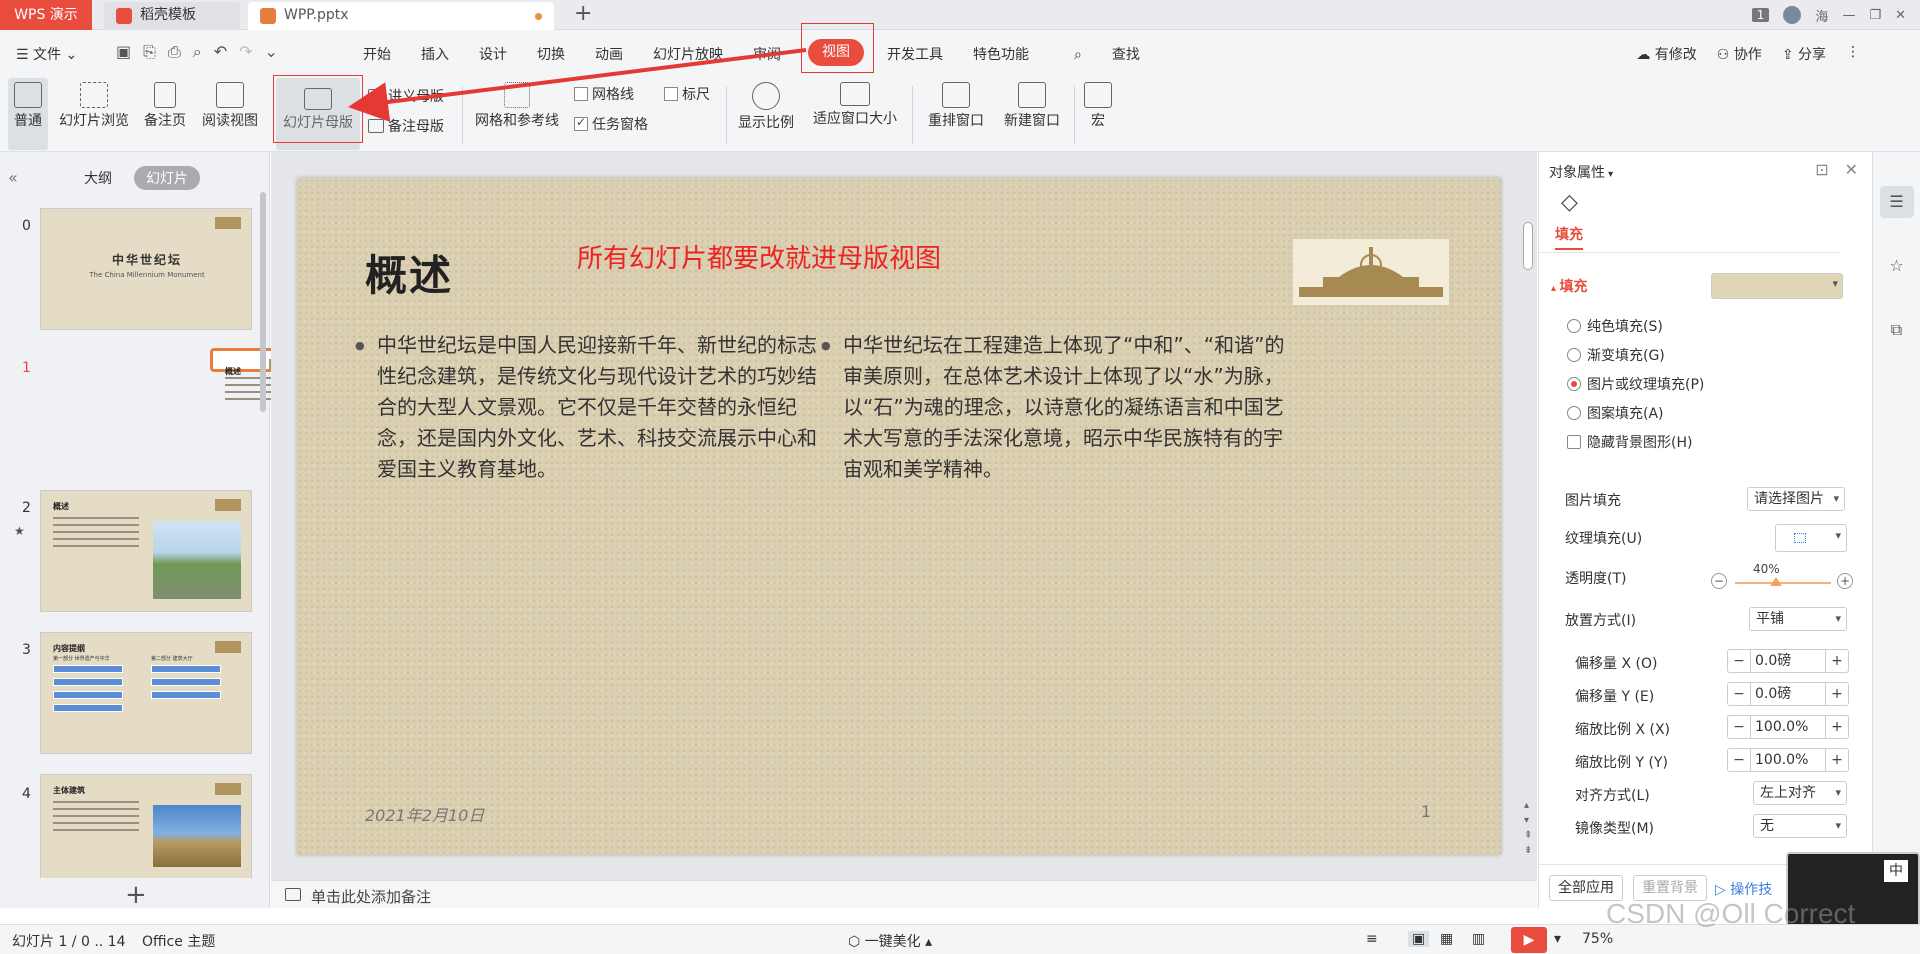 This screenshot has width=1920, height=954. I want to click on transparency-slider, so click(1783, 583).